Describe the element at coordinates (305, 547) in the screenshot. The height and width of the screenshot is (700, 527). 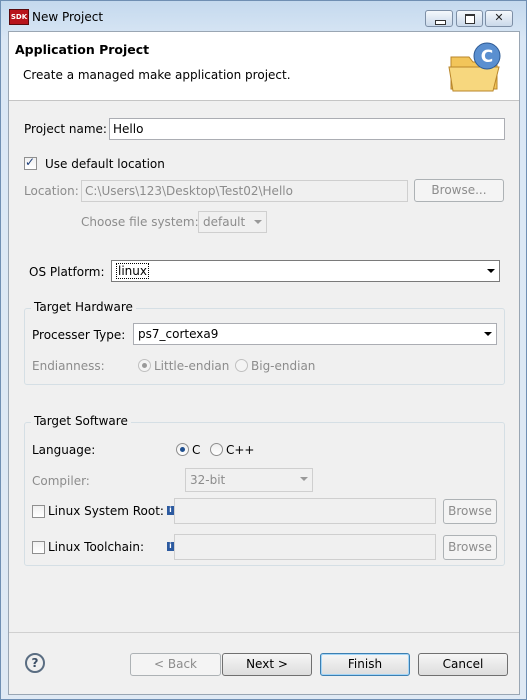
I see `linux-toolchain-input` at that location.